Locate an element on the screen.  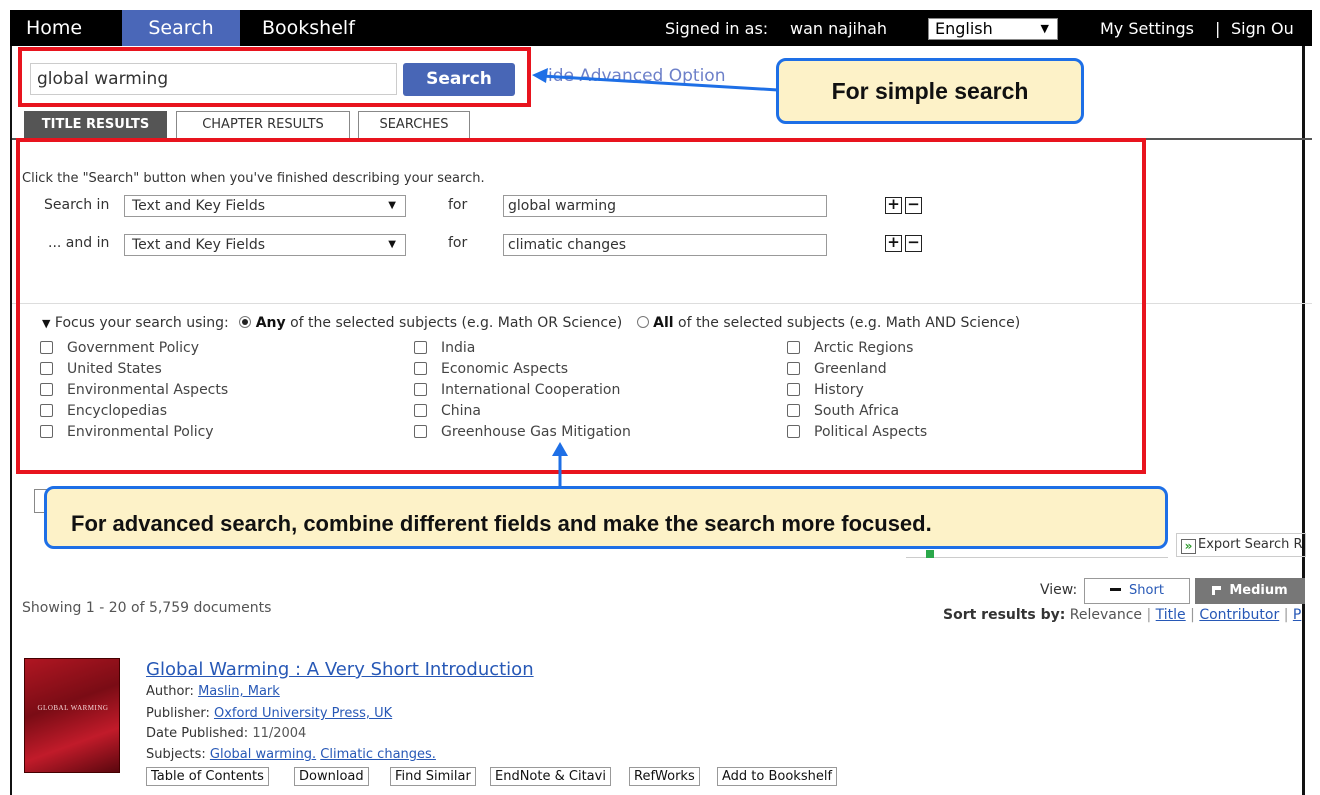
language-select: English ▼ is located at coordinates (993, 29).